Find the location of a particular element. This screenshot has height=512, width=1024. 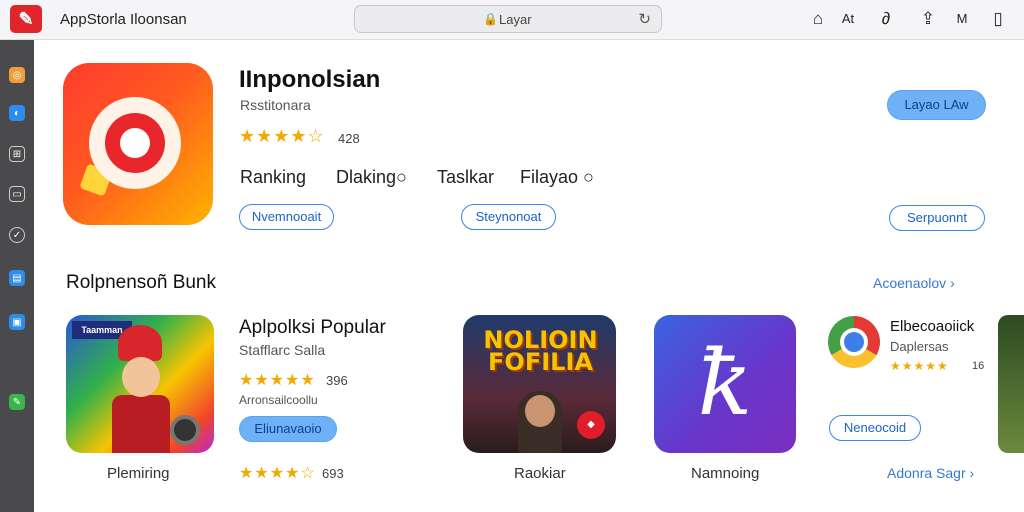

address-bar: 🔒 Layar ↻ is located at coordinates (508, 19).